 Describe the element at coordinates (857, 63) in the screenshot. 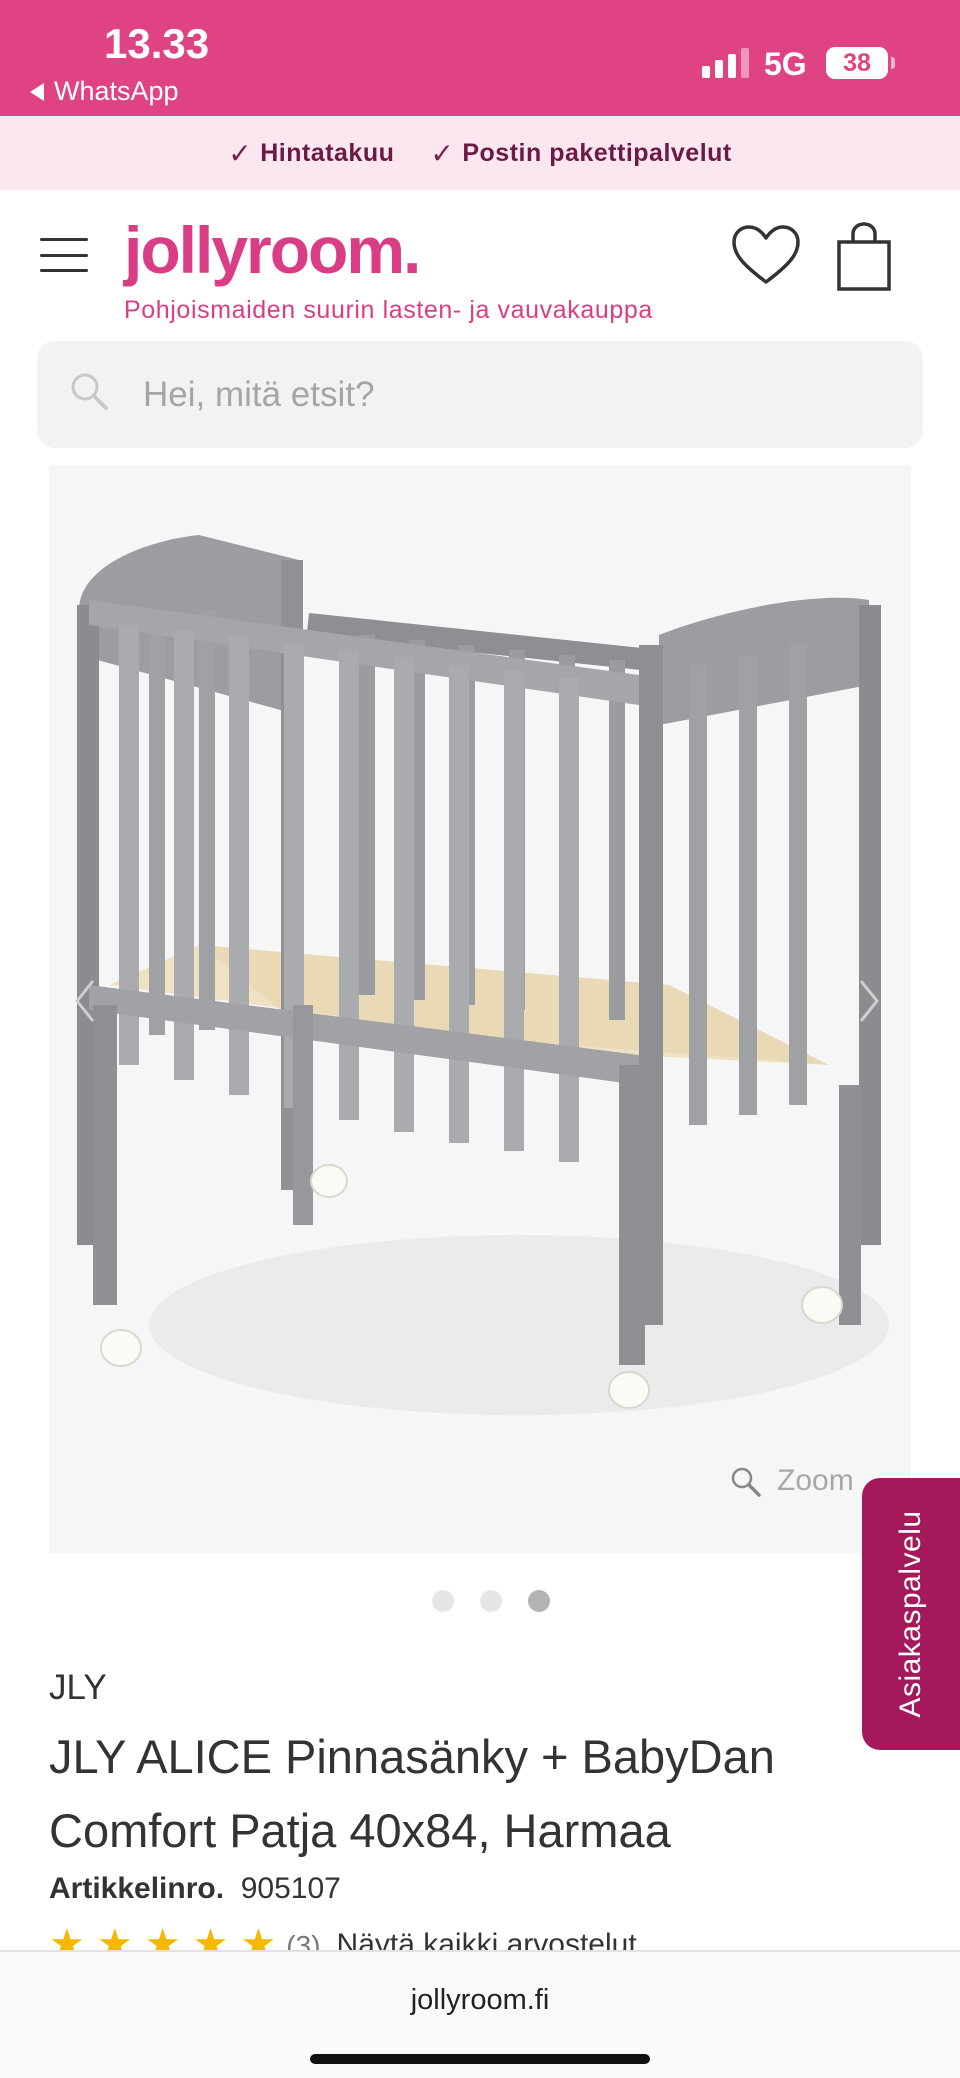

I see `battery-icon: 38` at that location.